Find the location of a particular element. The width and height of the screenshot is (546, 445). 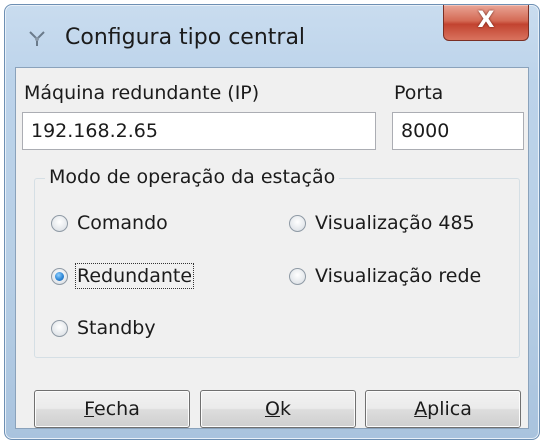

close-window-button: X is located at coordinates (486, 23).